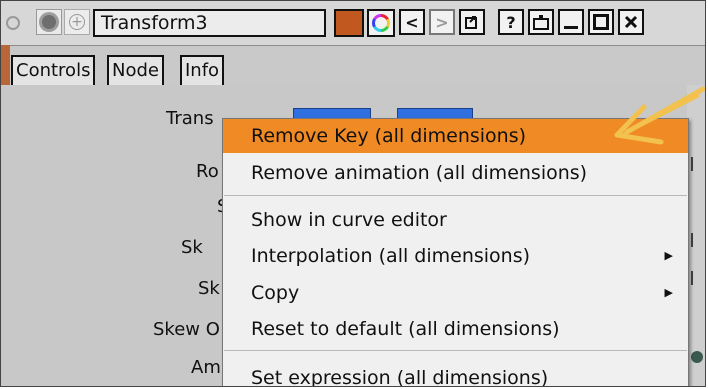  I want to click on center-node-icon, so click(541, 22).